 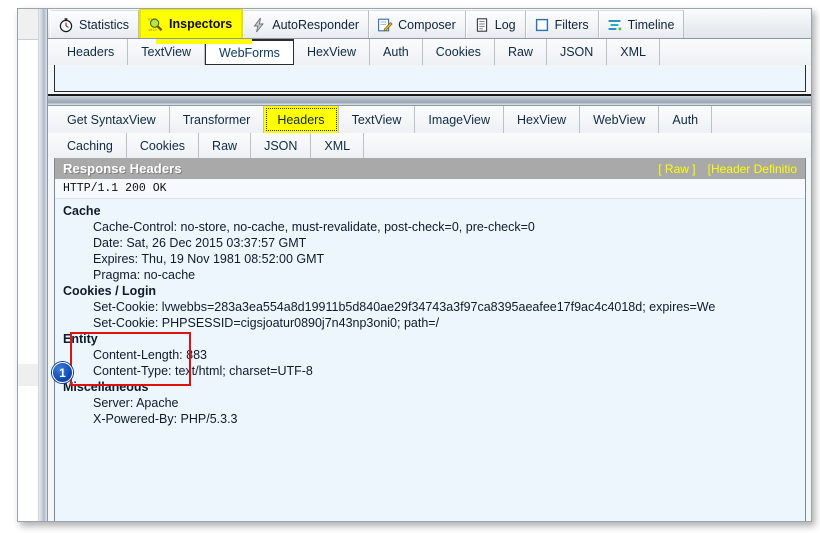 I want to click on session-list-stub, so click(x=28, y=265).